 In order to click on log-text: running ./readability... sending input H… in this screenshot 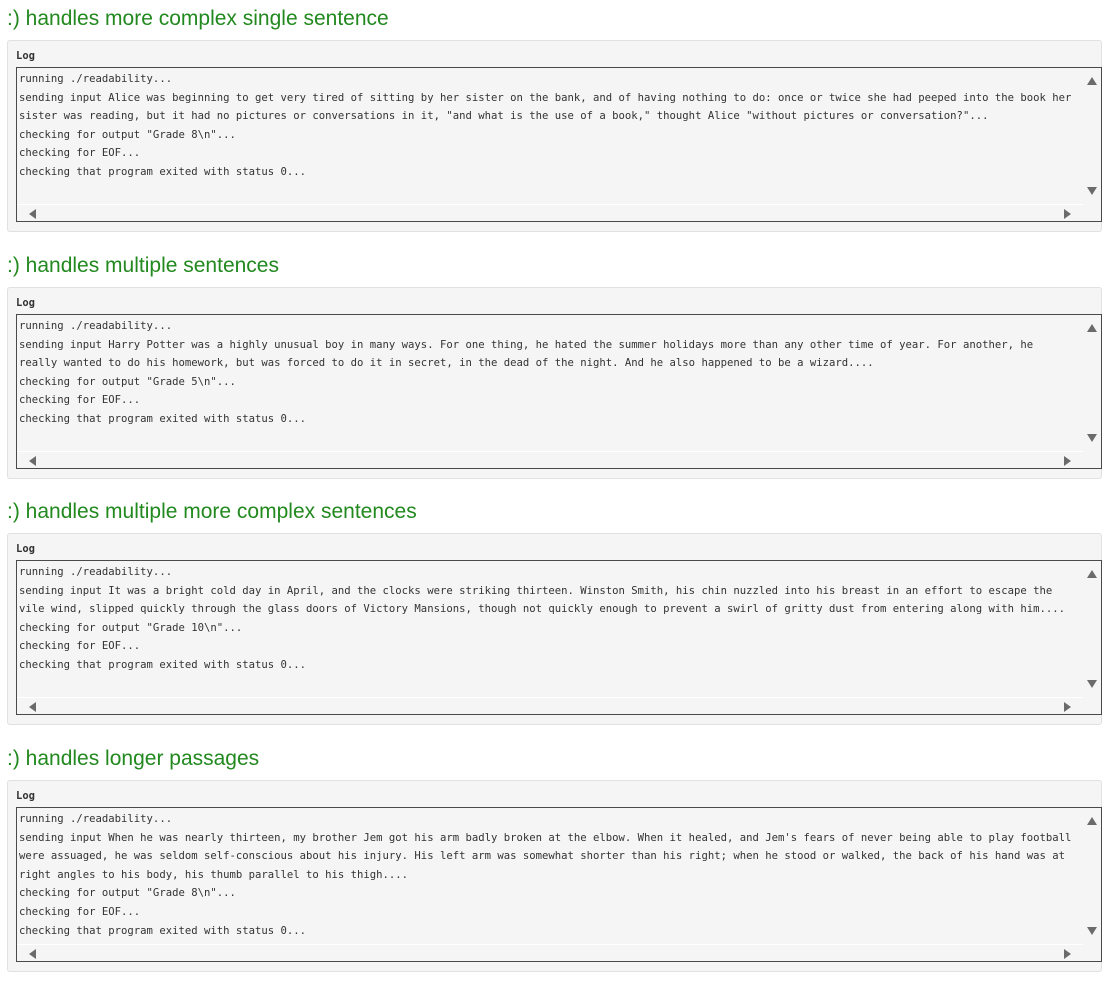, I will do `click(548, 383)`.